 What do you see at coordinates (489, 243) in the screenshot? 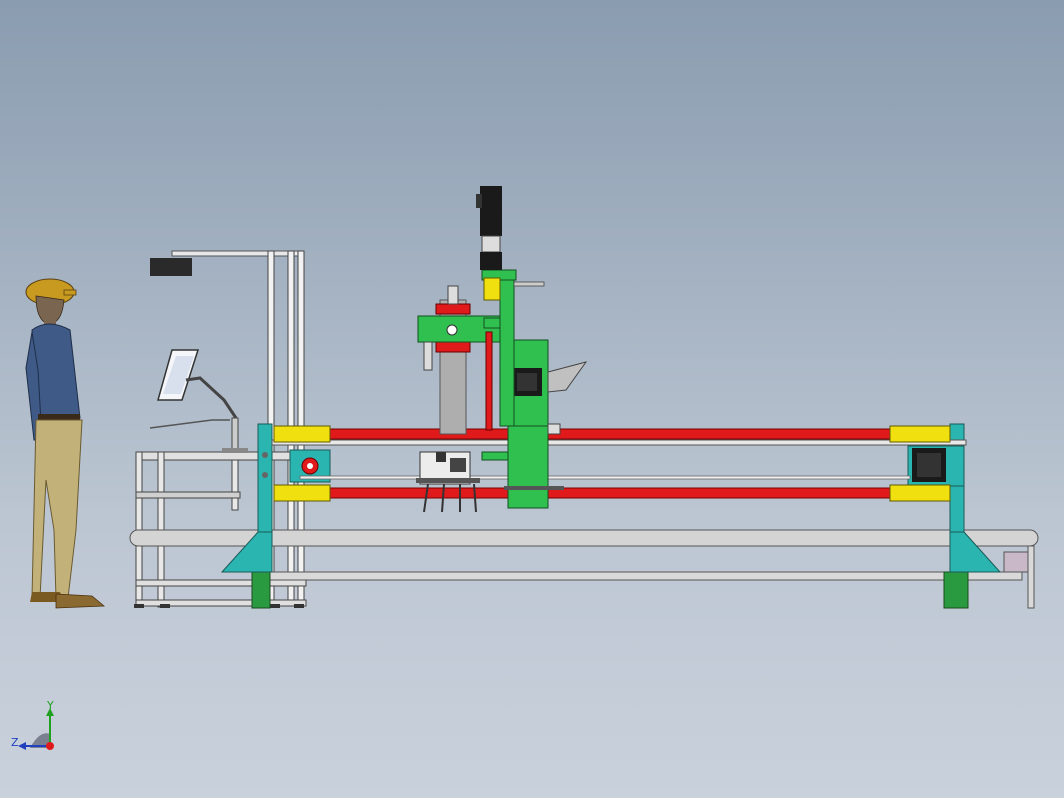
I see `servo-motor` at bounding box center [489, 243].